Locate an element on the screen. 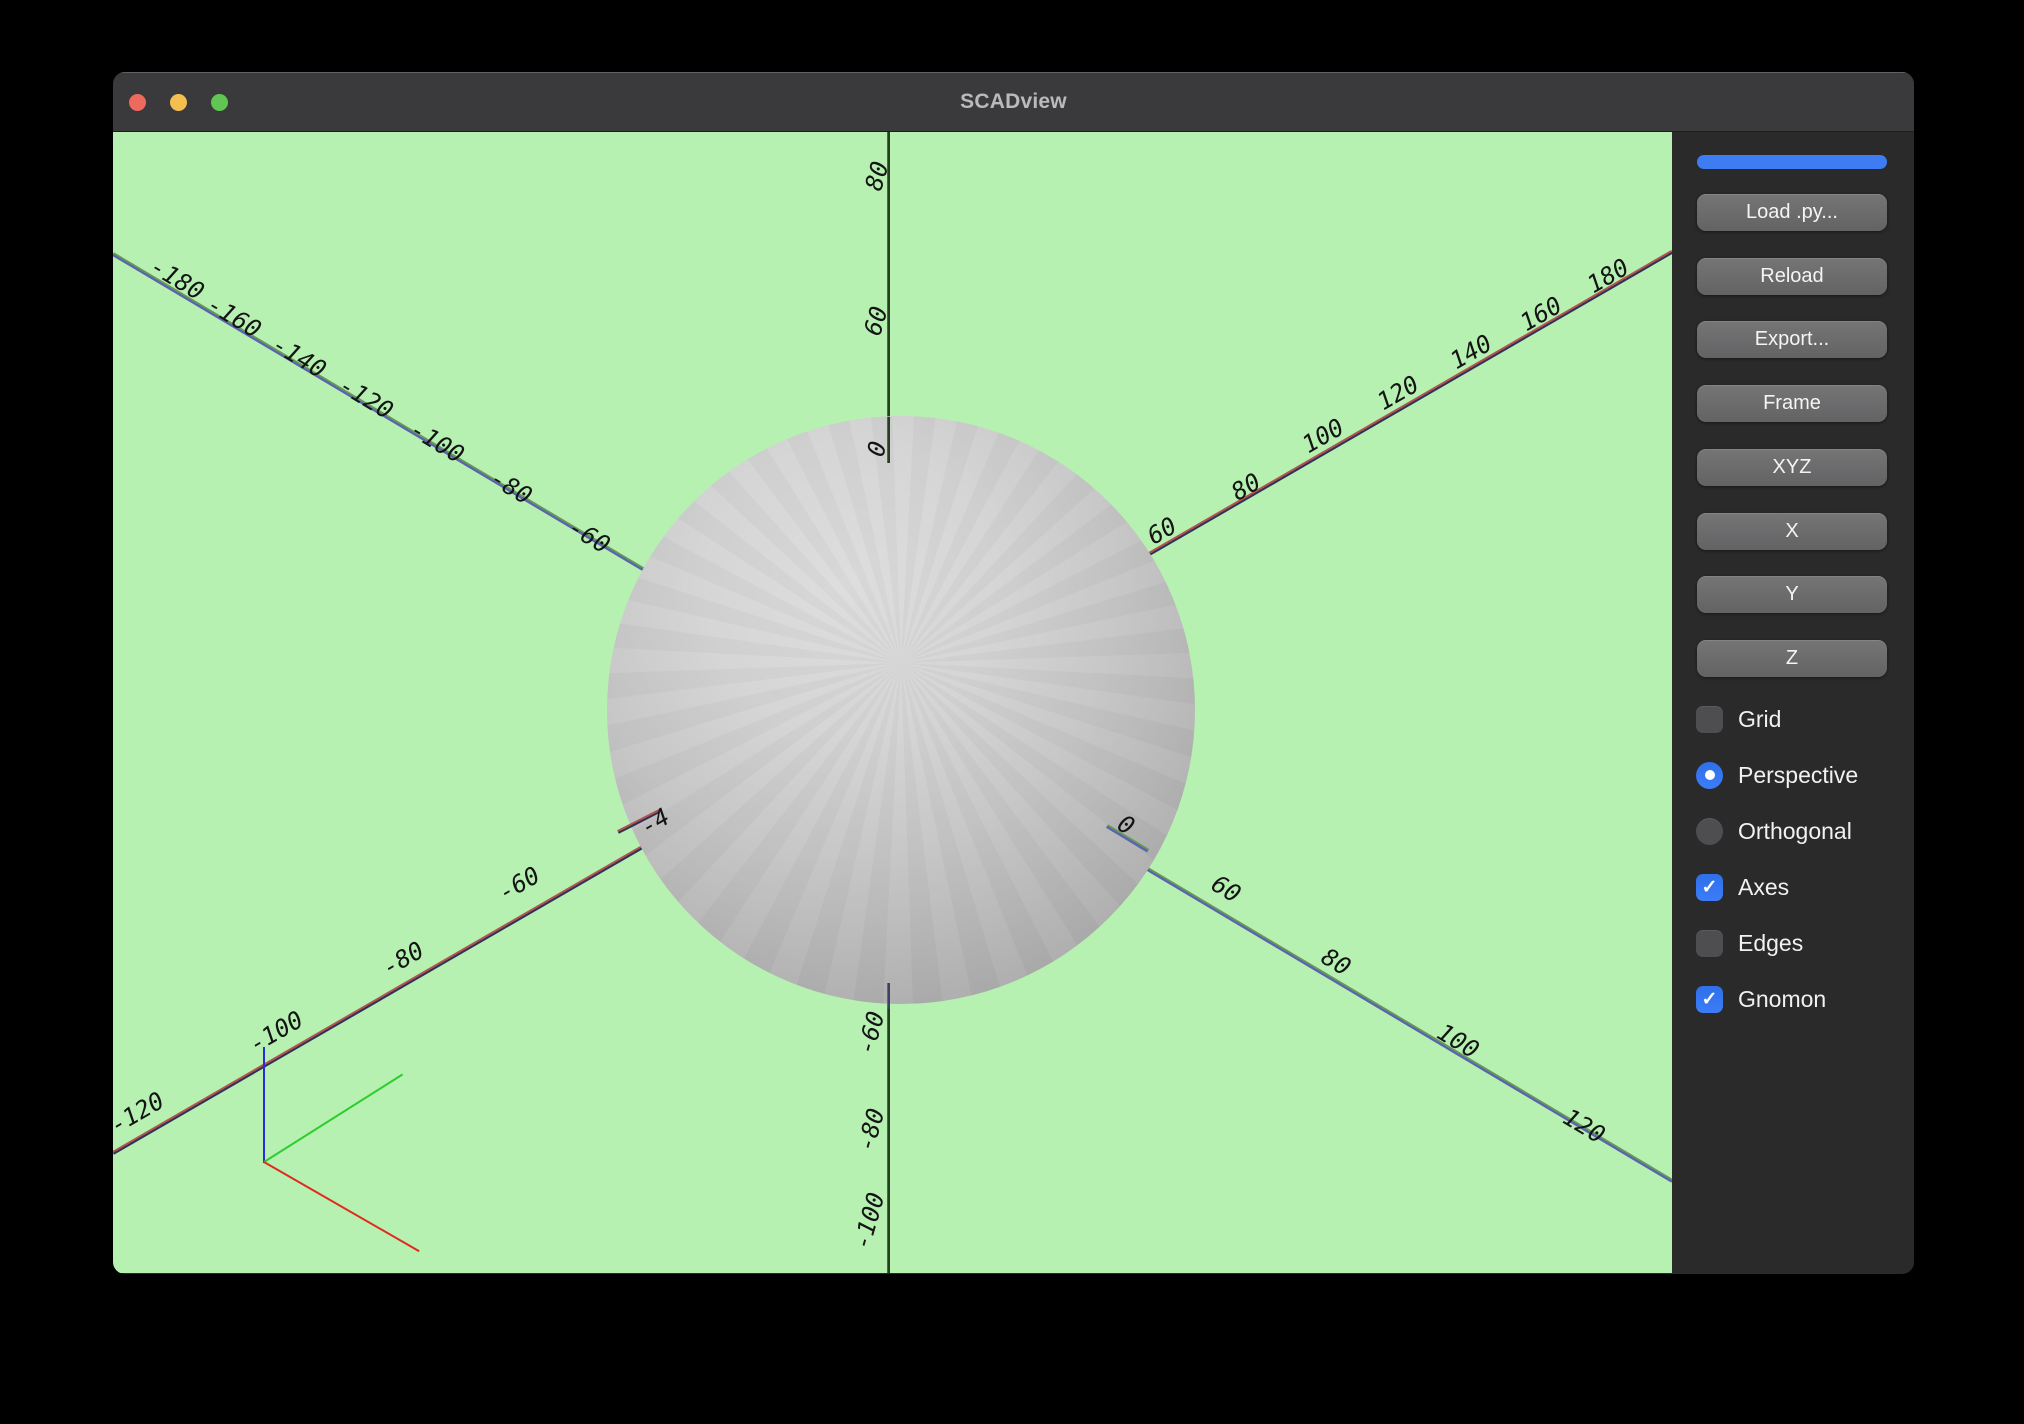 The width and height of the screenshot is (2024, 1424). radio-dot-icon is located at coordinates (1709, 775).